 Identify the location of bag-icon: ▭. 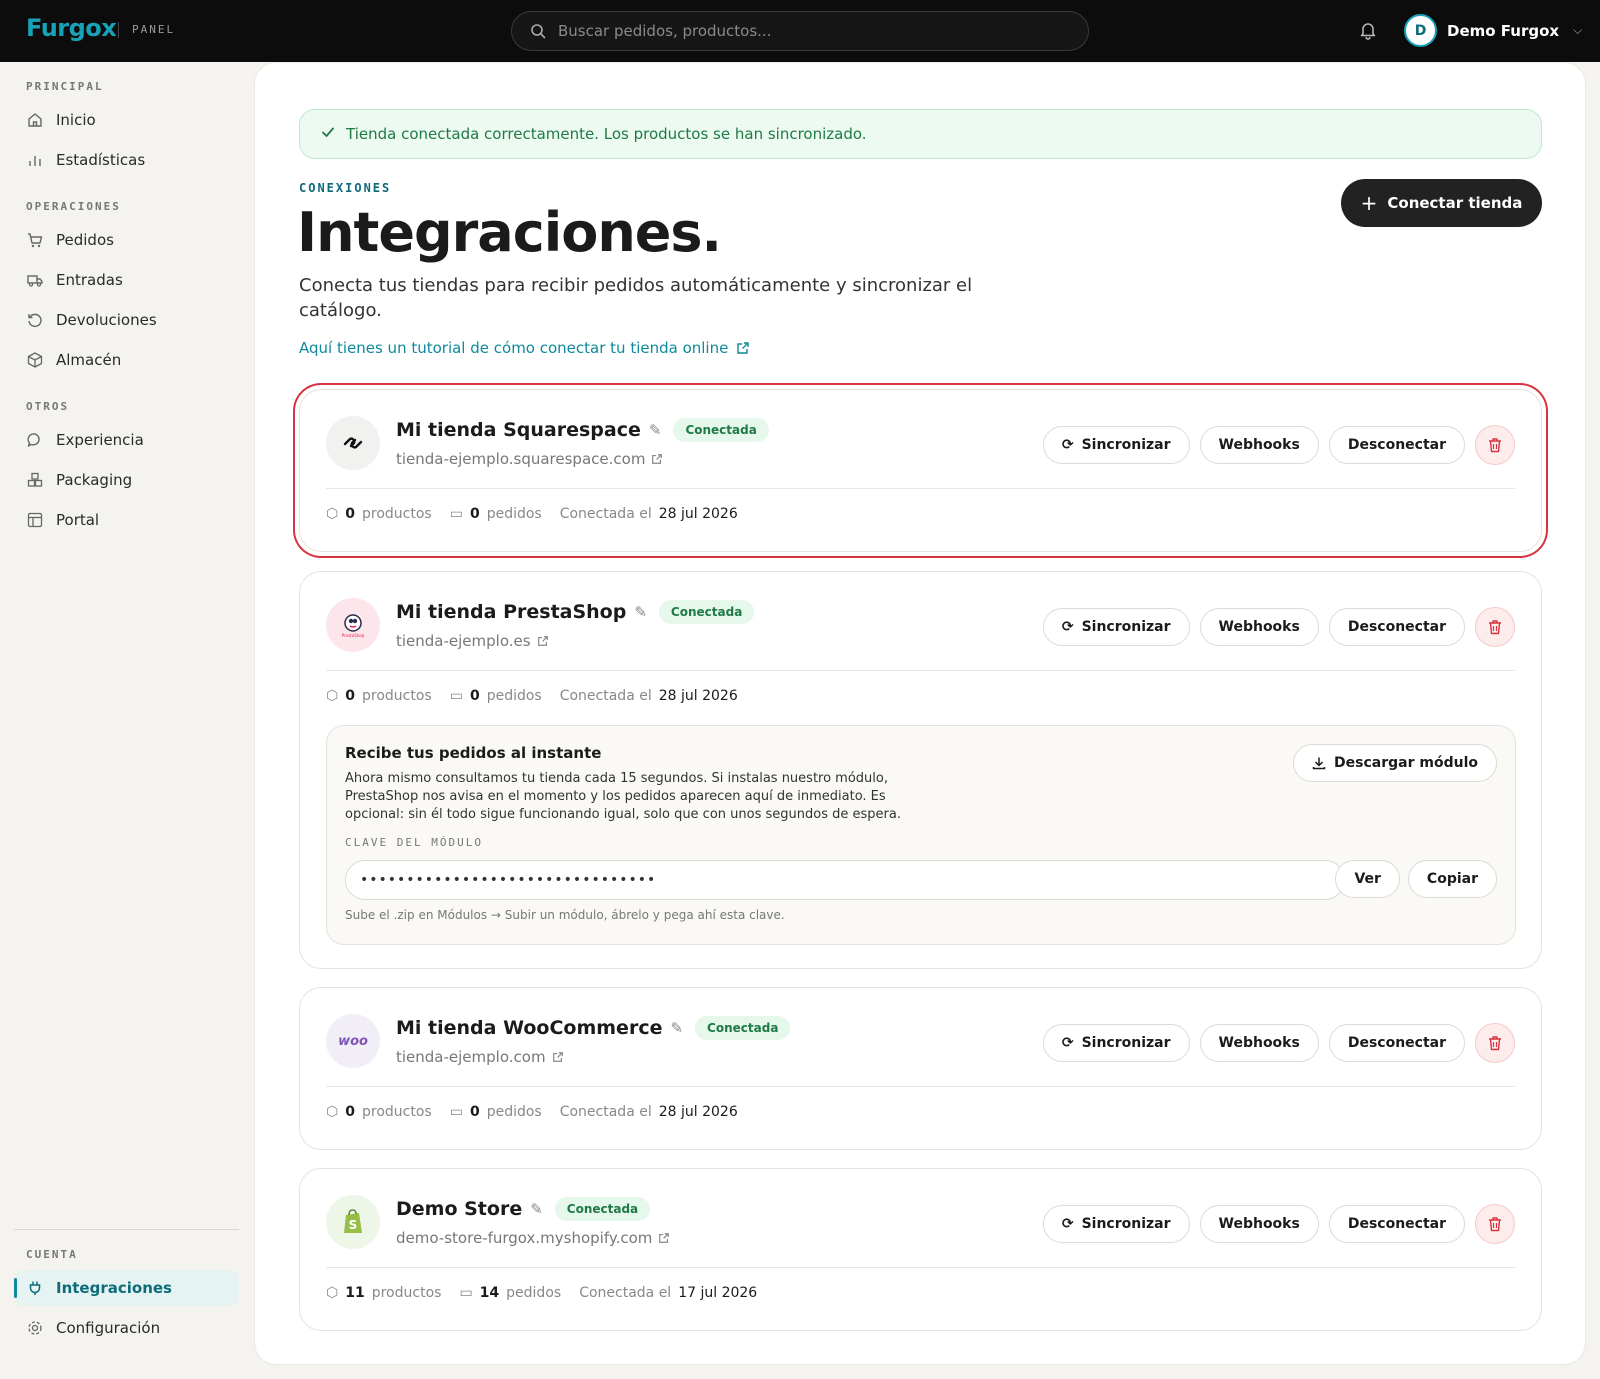
(456, 696).